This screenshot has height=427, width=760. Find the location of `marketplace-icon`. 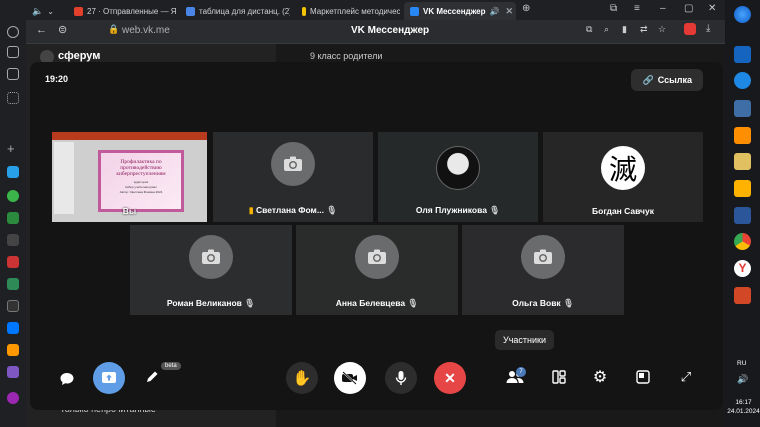

marketplace-icon is located at coordinates (304, 11).